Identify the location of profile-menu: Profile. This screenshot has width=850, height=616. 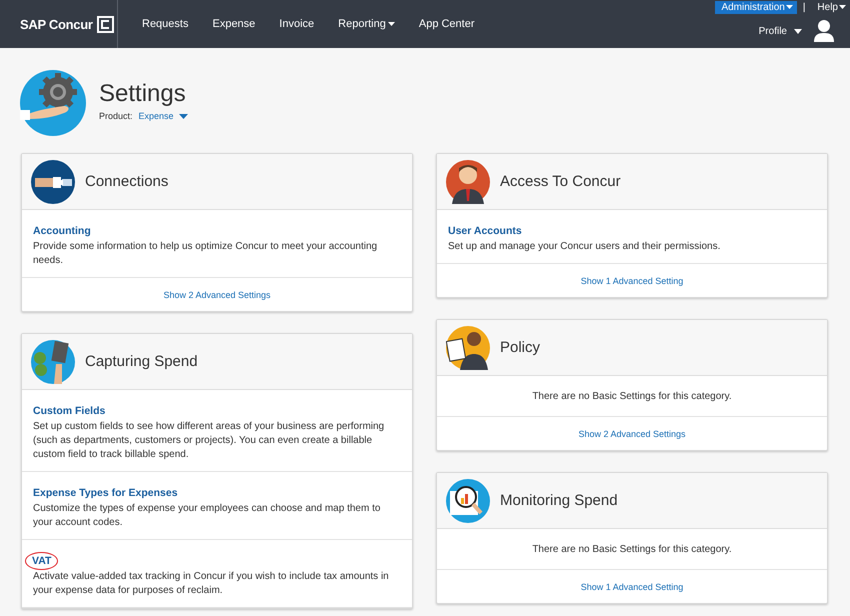
(780, 31).